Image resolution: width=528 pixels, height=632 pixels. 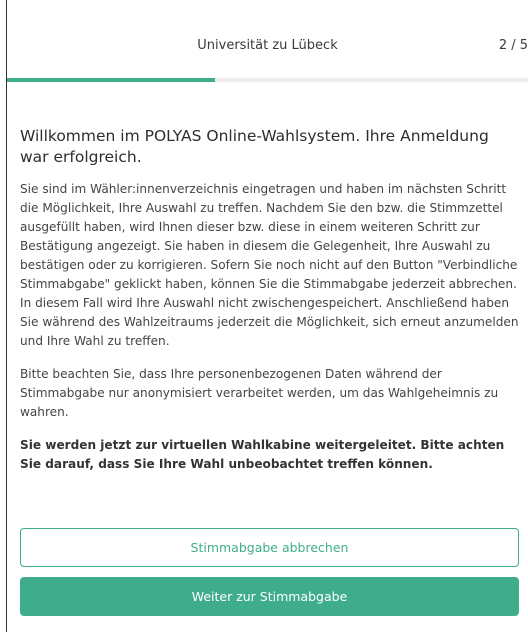 What do you see at coordinates (267, 80) in the screenshot?
I see `progress-bar` at bounding box center [267, 80].